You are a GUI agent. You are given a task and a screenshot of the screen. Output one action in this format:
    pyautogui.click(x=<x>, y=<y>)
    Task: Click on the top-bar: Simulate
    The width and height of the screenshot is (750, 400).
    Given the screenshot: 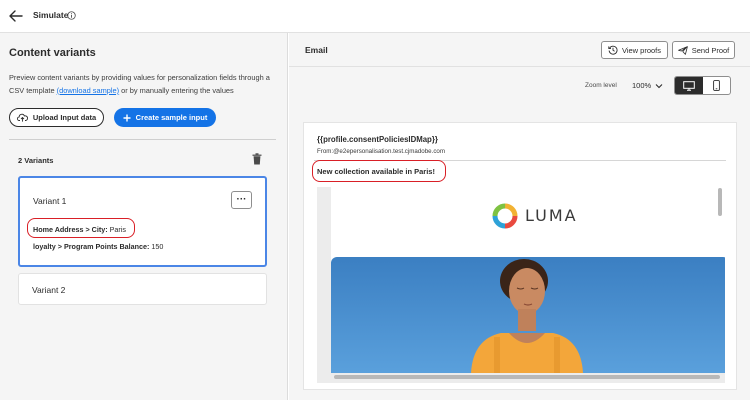 What is the action you would take?
    pyautogui.click(x=375, y=16)
    